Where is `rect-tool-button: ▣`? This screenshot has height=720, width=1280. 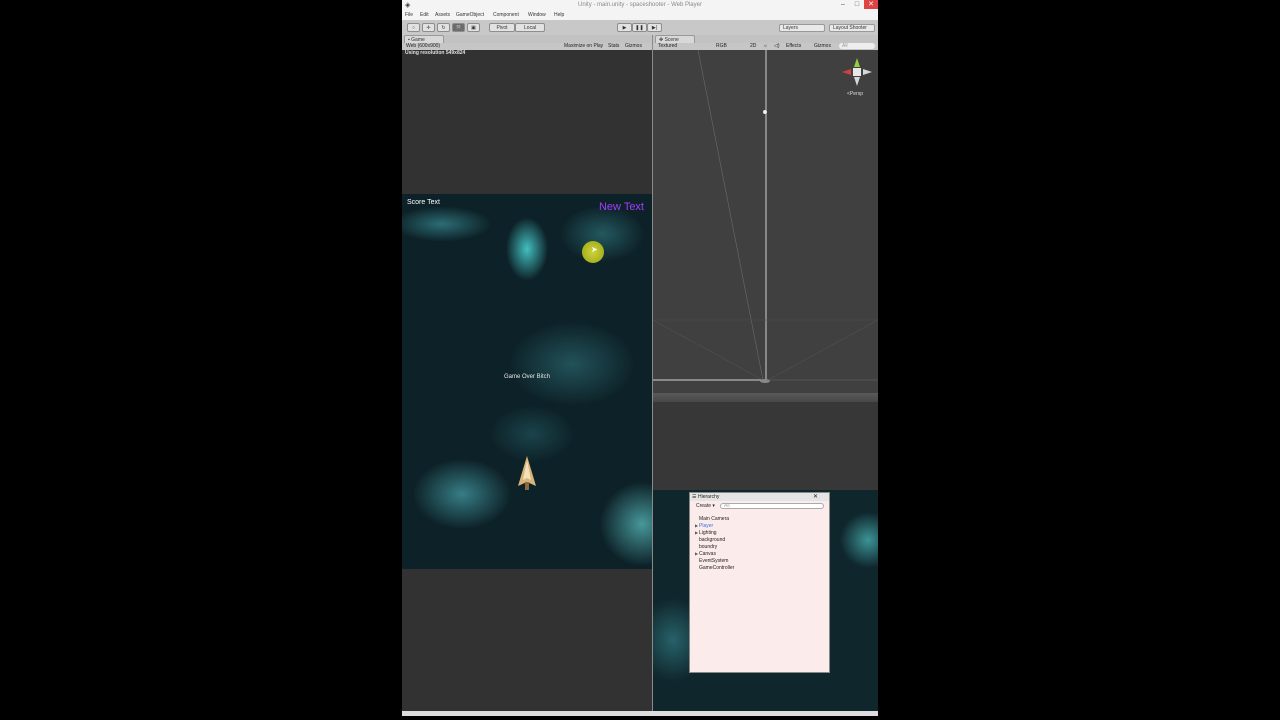
rect-tool-button: ▣ is located at coordinates (473, 27).